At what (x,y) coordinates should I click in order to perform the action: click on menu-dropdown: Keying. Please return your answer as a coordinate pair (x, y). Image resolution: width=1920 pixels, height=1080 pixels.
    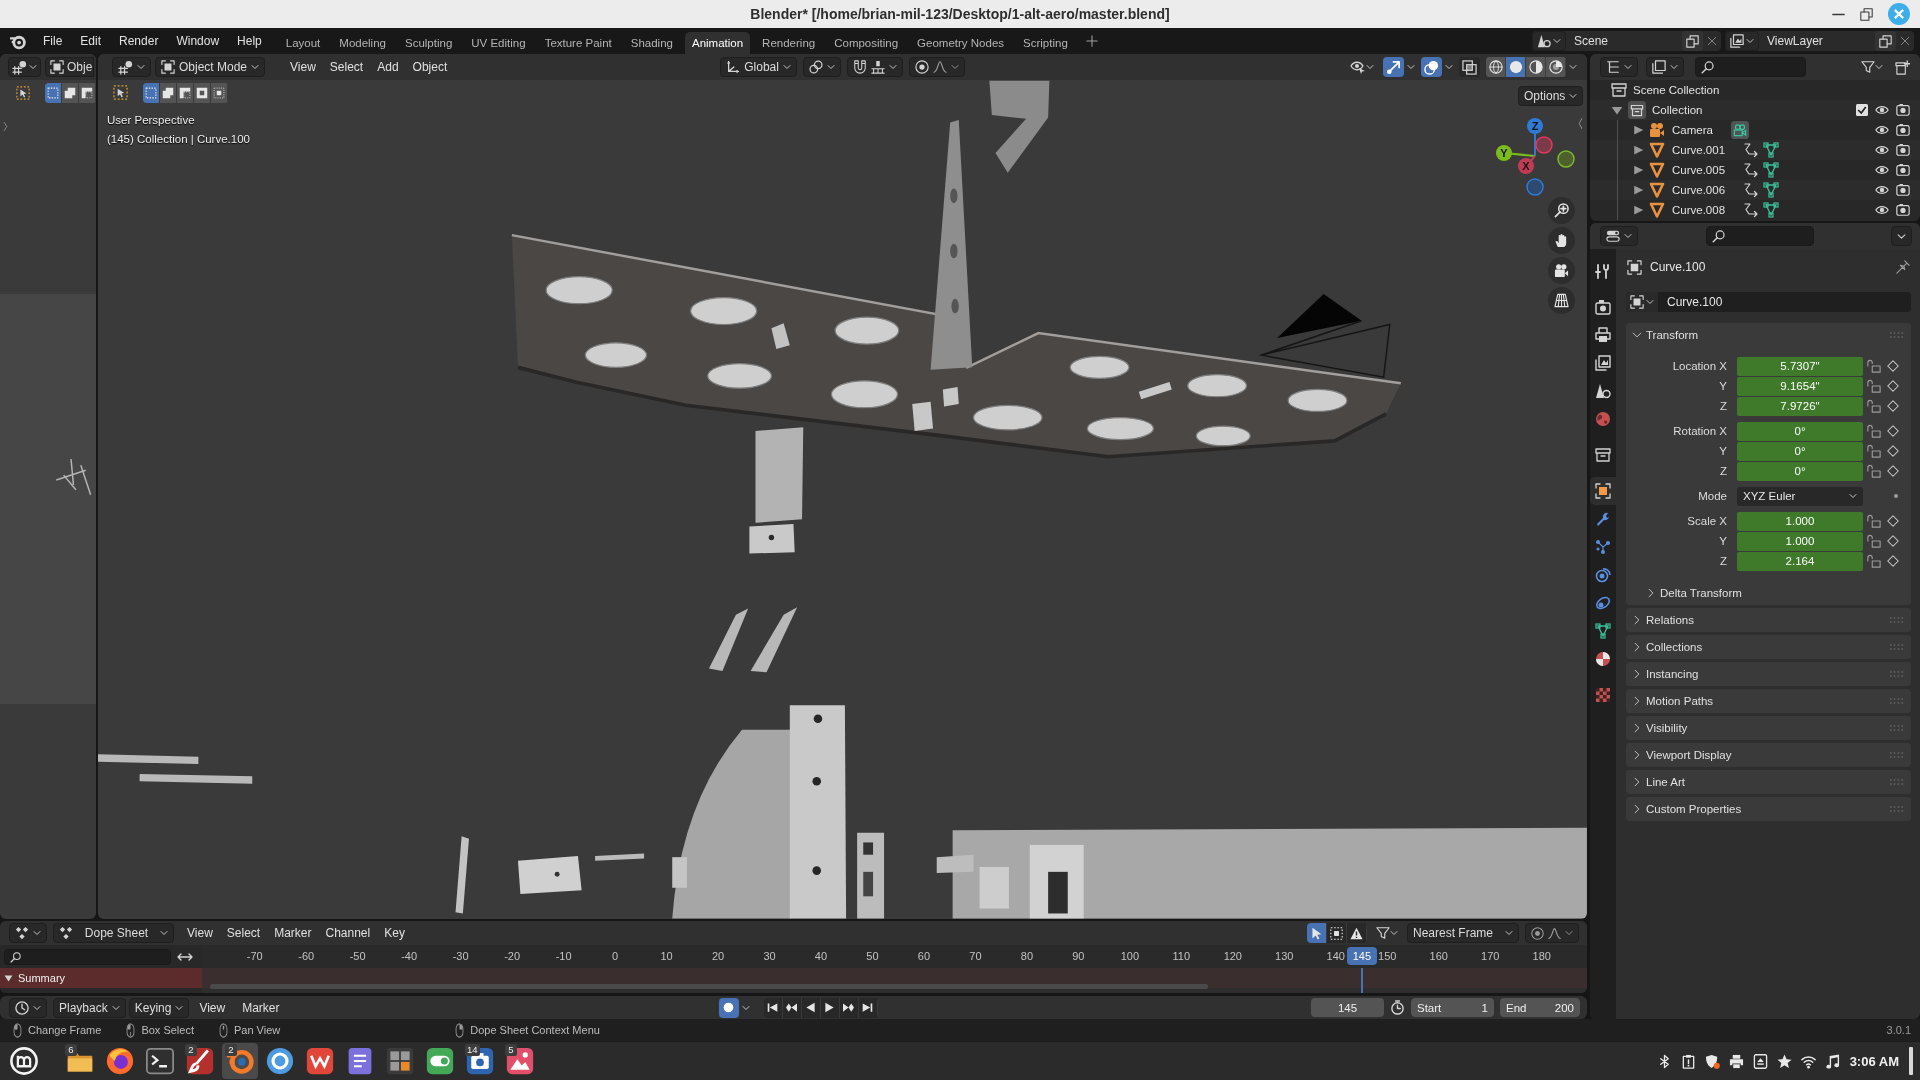
    Looking at the image, I should click on (159, 1007).